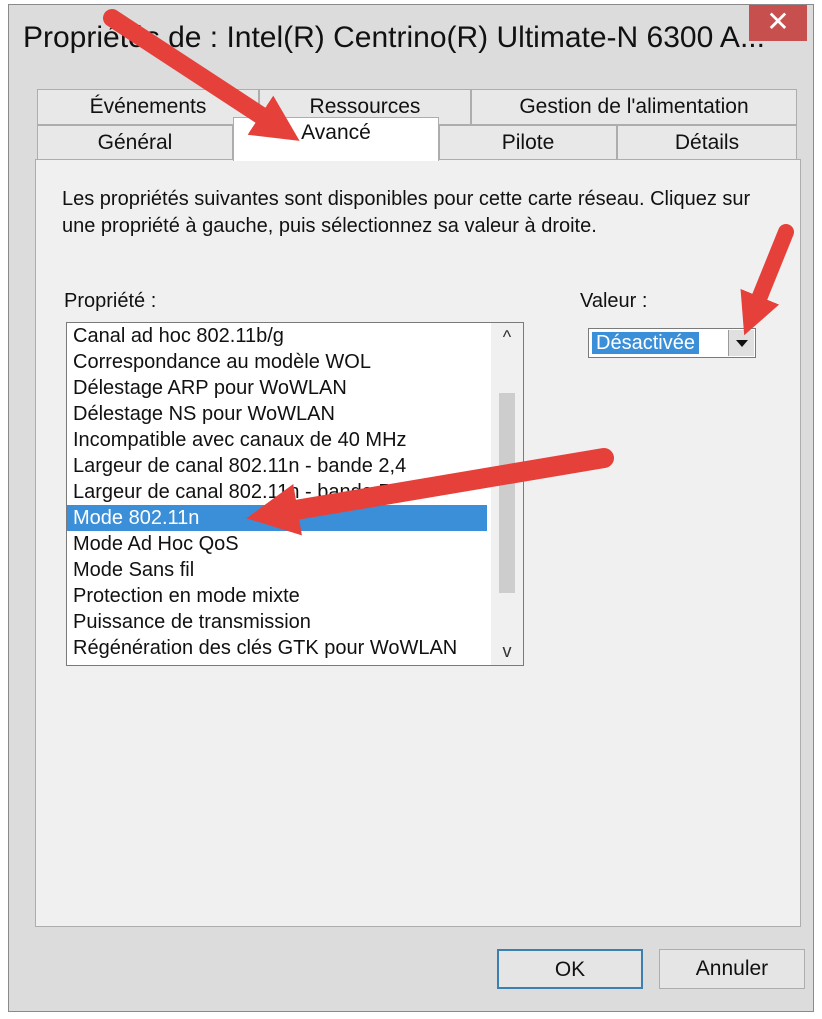 Image resolution: width=822 pixels, height=1019 pixels. What do you see at coordinates (277, 388) in the screenshot?
I see `list-item: Délestage ARP pour WoWLAN` at bounding box center [277, 388].